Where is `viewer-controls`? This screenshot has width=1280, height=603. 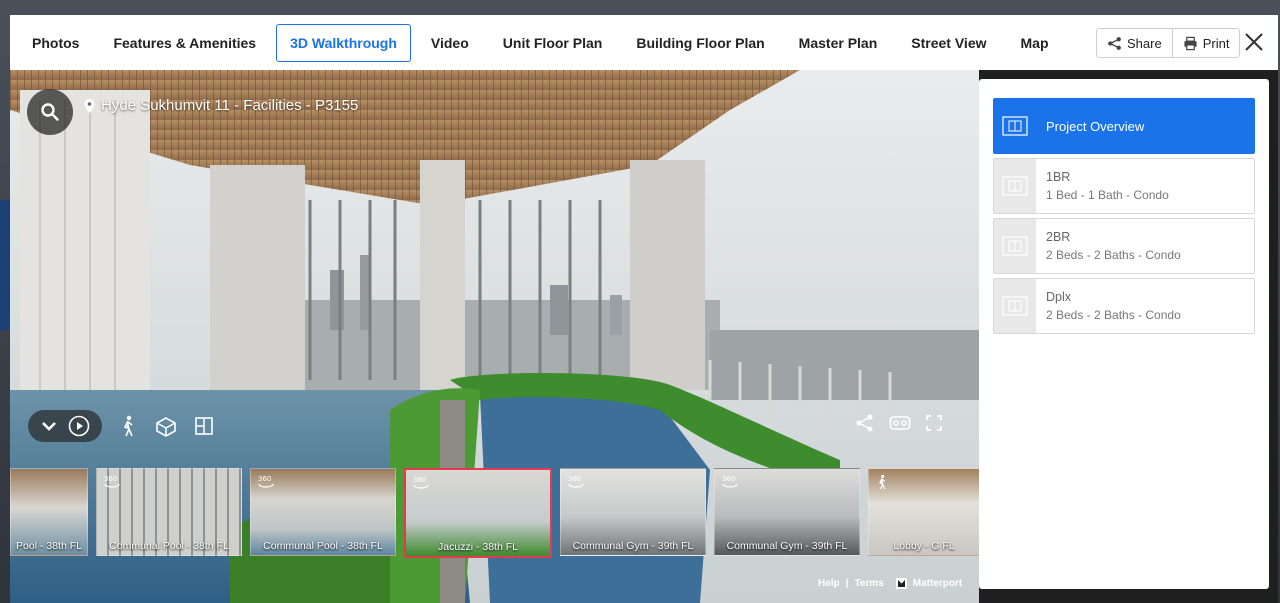 viewer-controls is located at coordinates (121, 426).